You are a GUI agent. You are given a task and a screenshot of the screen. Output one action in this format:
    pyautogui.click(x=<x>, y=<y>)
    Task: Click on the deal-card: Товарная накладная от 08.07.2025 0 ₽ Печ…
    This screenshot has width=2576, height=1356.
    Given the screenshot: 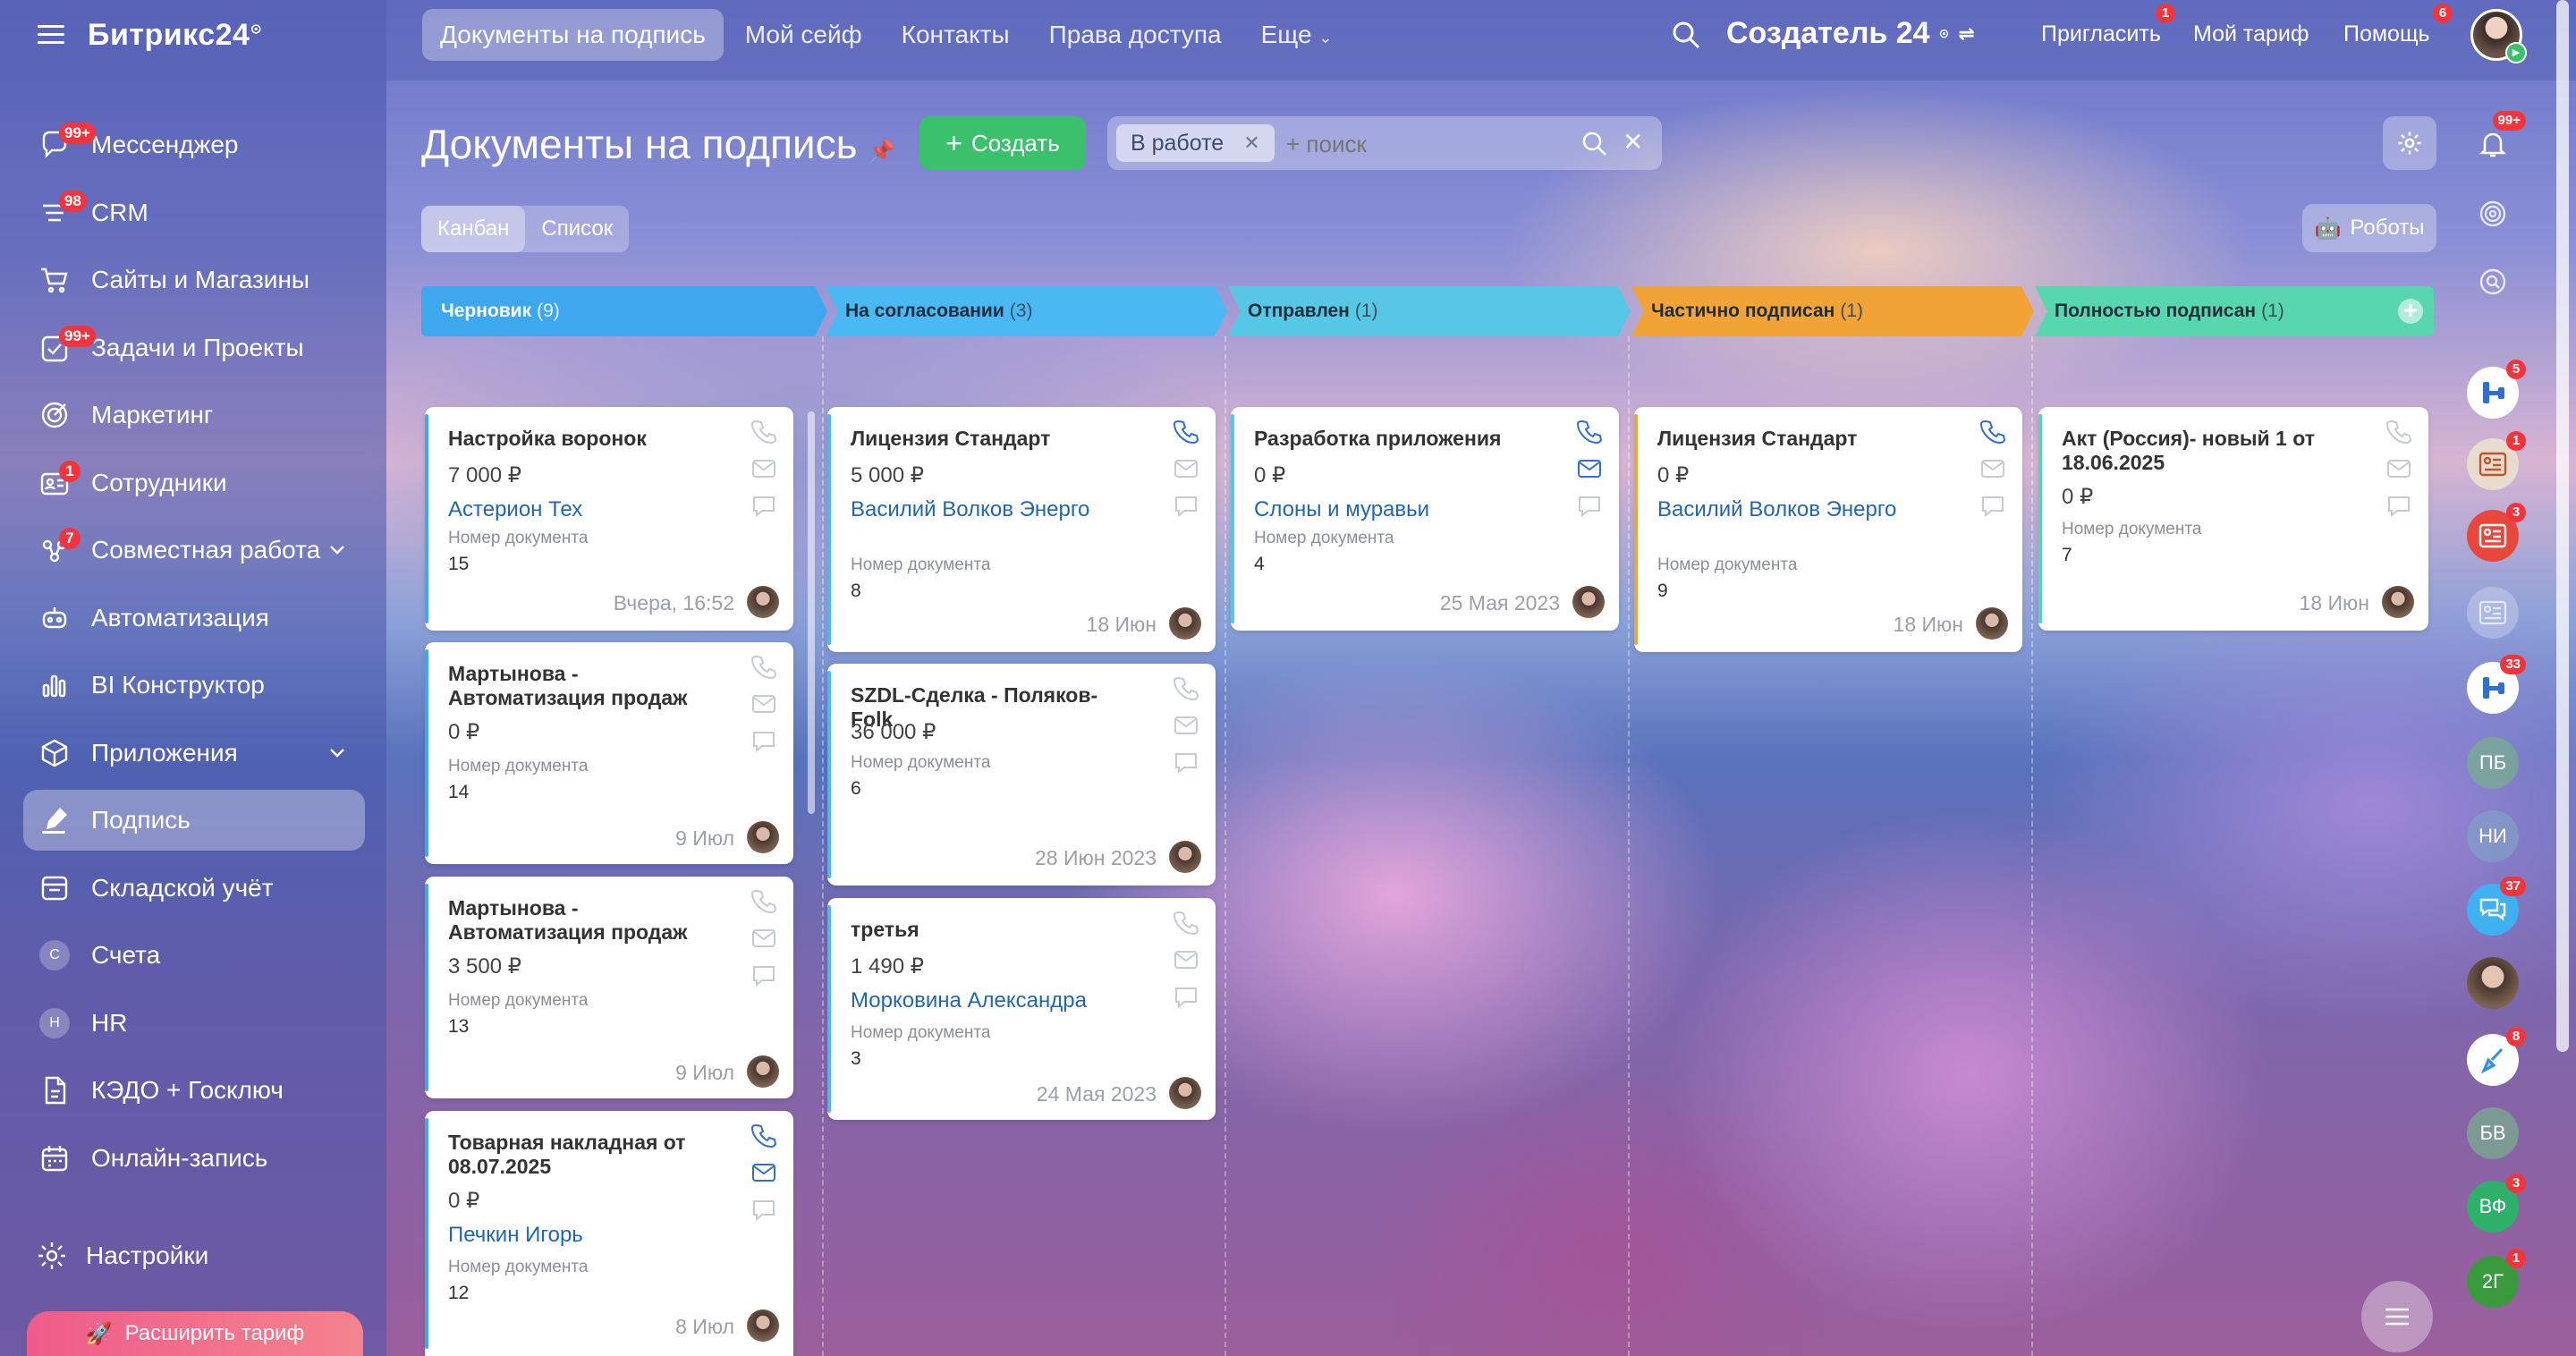 What is the action you would take?
    pyautogui.click(x=609, y=1234)
    